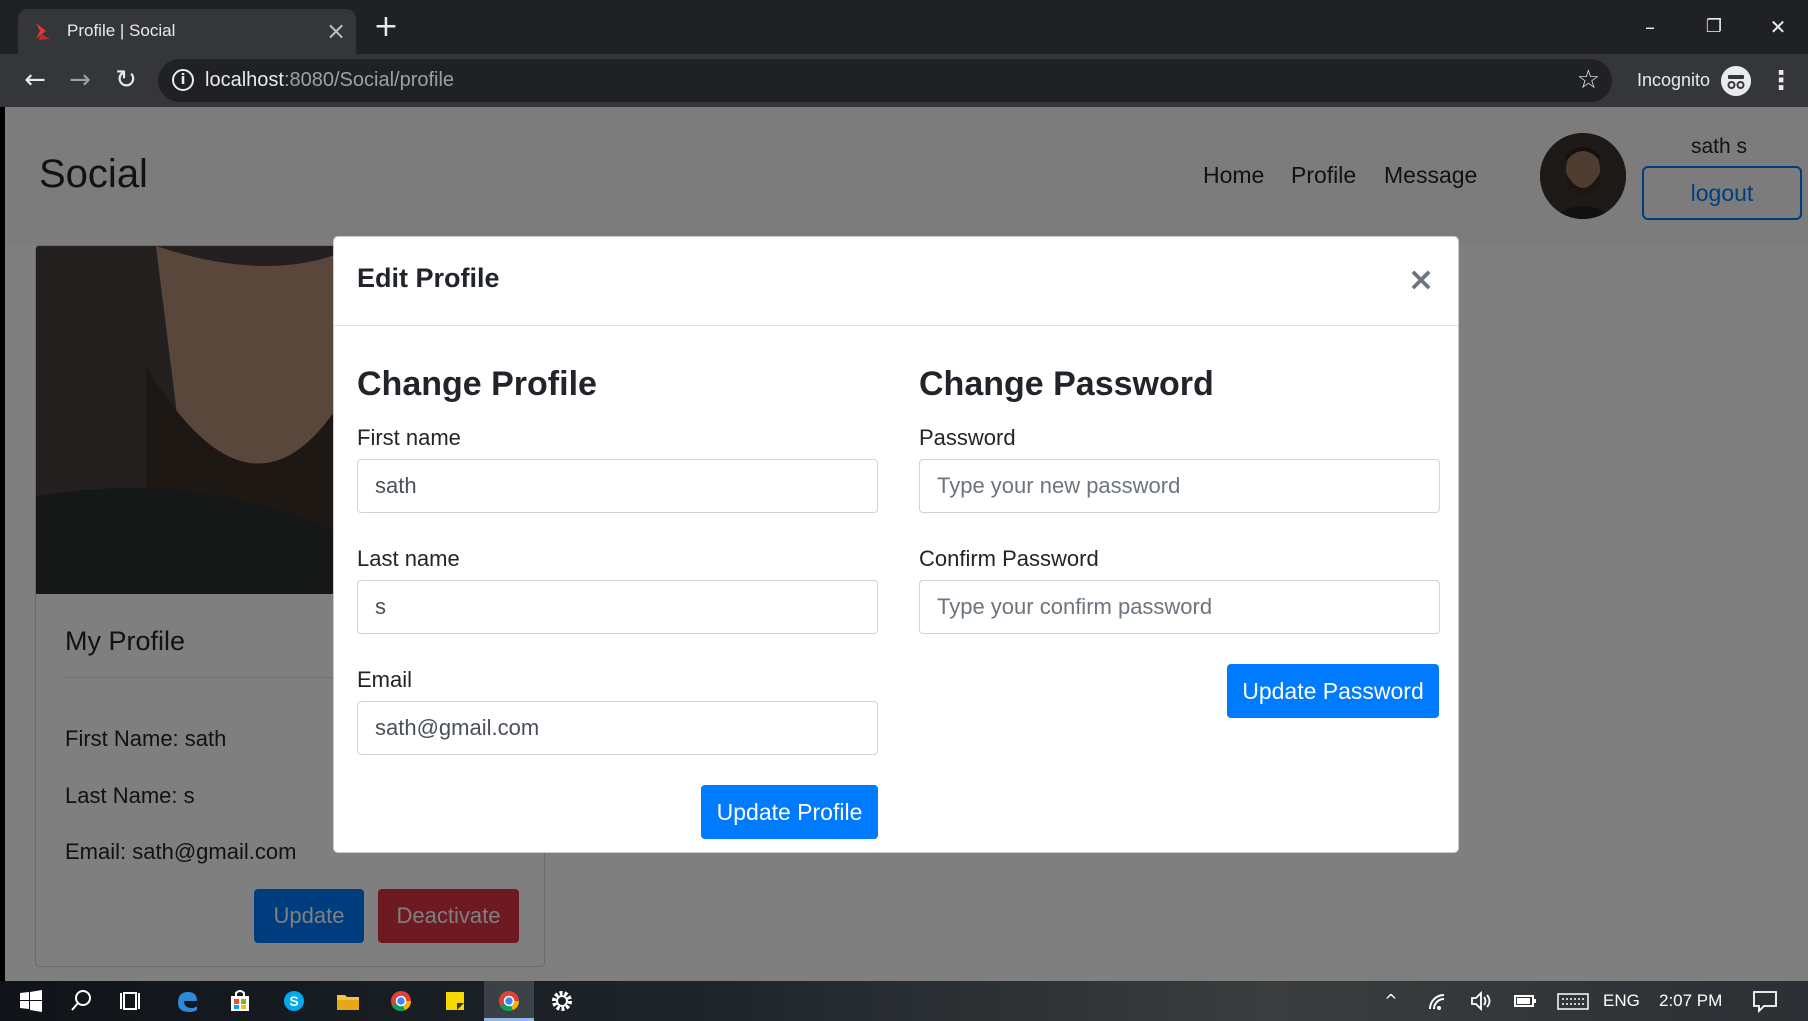 The width and height of the screenshot is (1808, 1021). Describe the element at coordinates (1765, 1001) in the screenshot. I see `notifications-icon` at that location.